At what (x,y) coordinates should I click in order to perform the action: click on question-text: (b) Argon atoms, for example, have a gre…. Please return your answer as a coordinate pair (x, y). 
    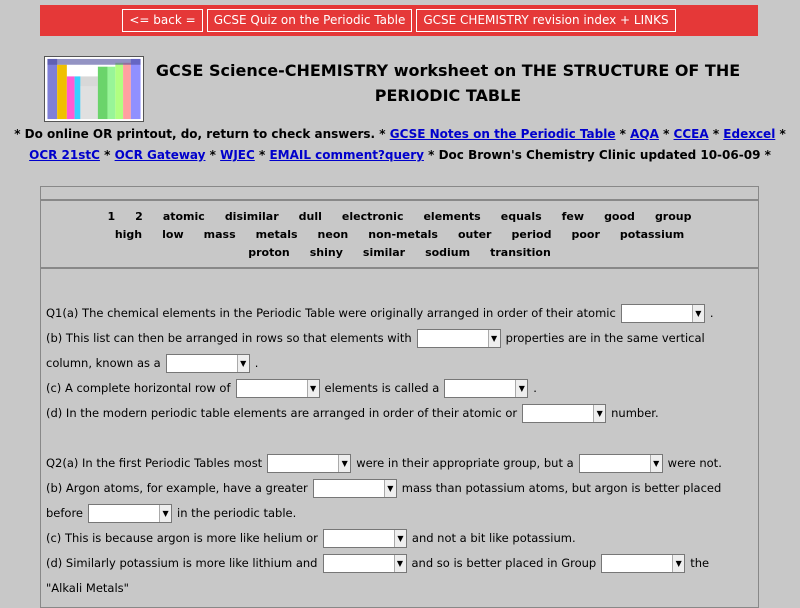
    Looking at the image, I should click on (177, 488).